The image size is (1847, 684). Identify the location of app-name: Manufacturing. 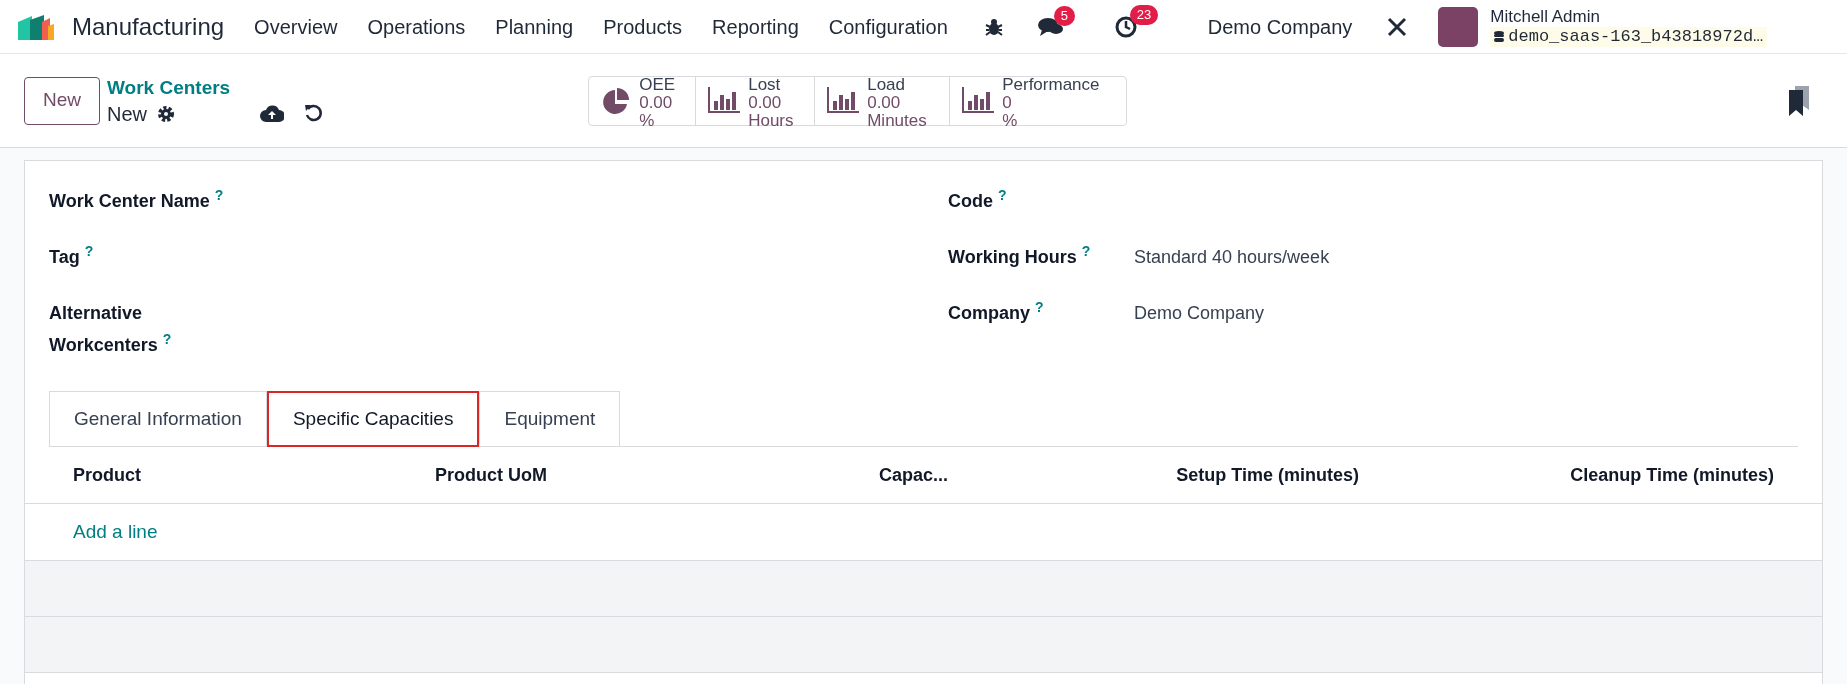
(148, 26).